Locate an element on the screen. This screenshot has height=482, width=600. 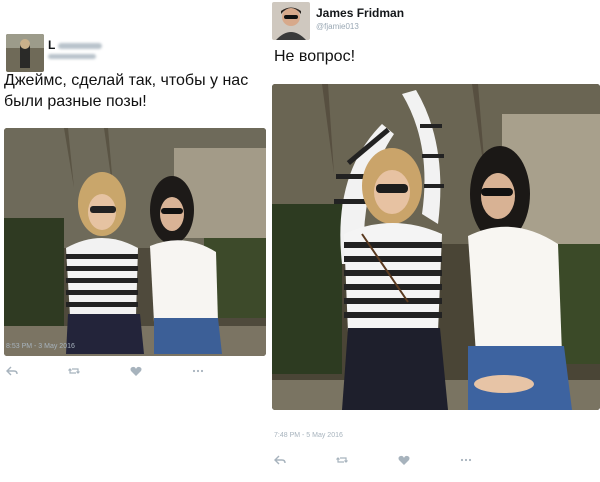
author-name: James Fridman is located at coordinates (360, 13).